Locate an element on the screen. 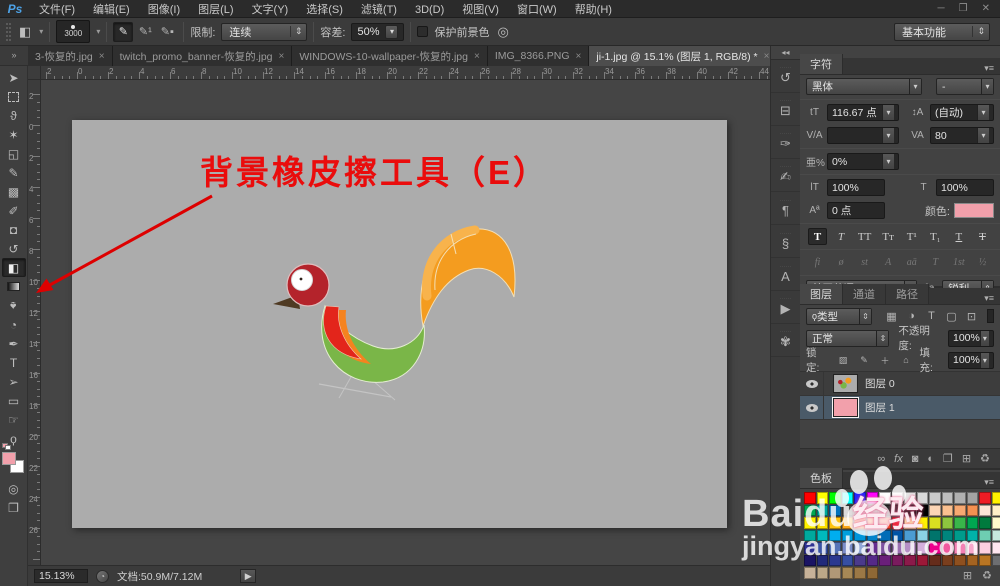  layer-filter-select: ϙ 类型 ⇕ is located at coordinates (839, 316).